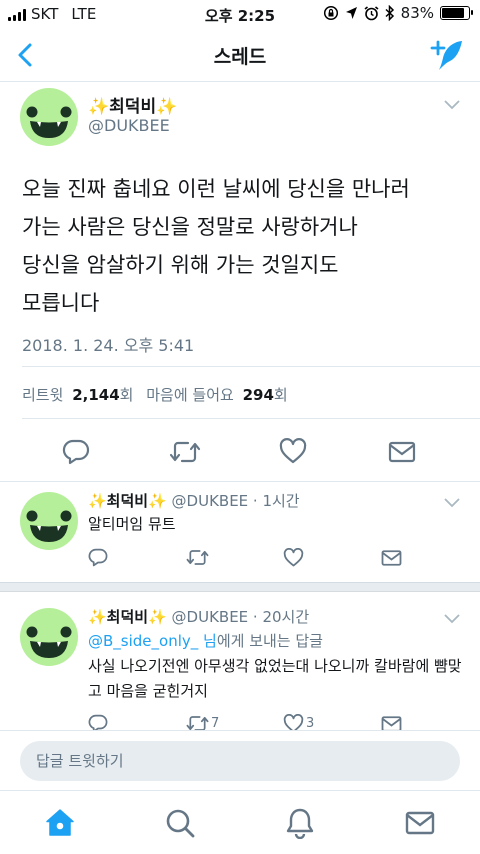 The height and width of the screenshot is (854, 480). Describe the element at coordinates (240, 452) in the screenshot. I see `tweet-actions` at that location.